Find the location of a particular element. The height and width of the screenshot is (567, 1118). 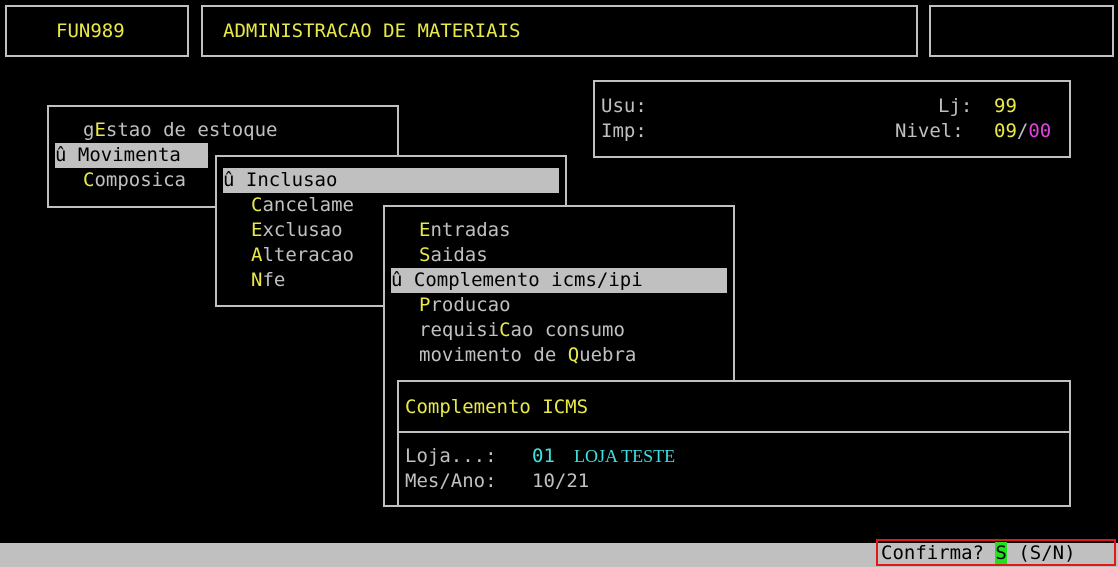

program-code: FUN989 is located at coordinates (90, 31).